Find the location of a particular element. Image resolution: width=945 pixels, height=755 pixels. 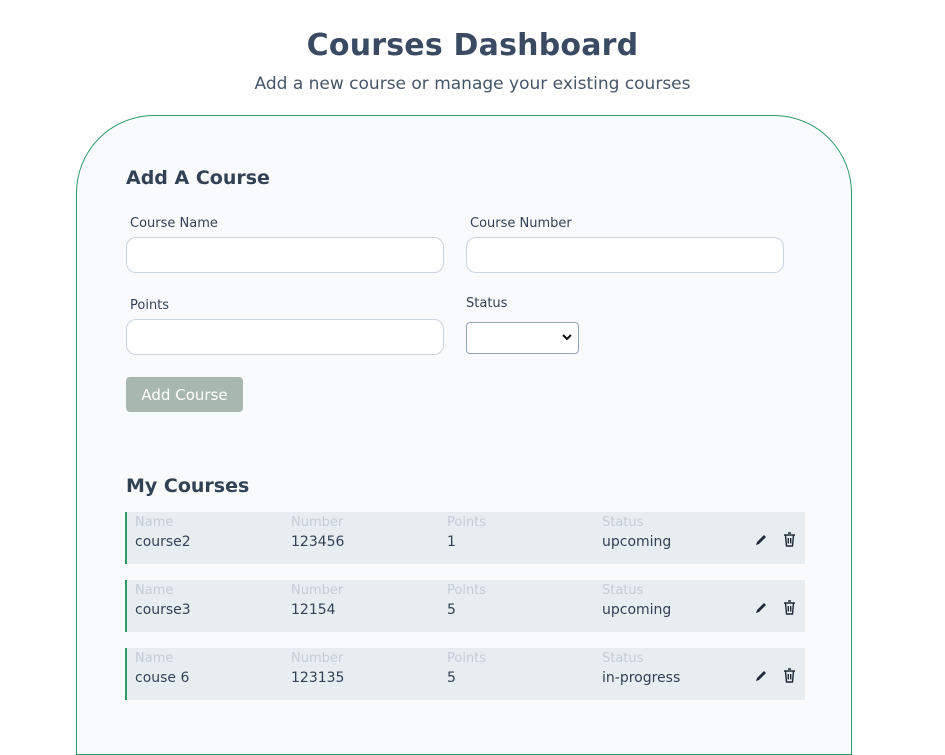

course-points: 1 is located at coordinates (451, 542).